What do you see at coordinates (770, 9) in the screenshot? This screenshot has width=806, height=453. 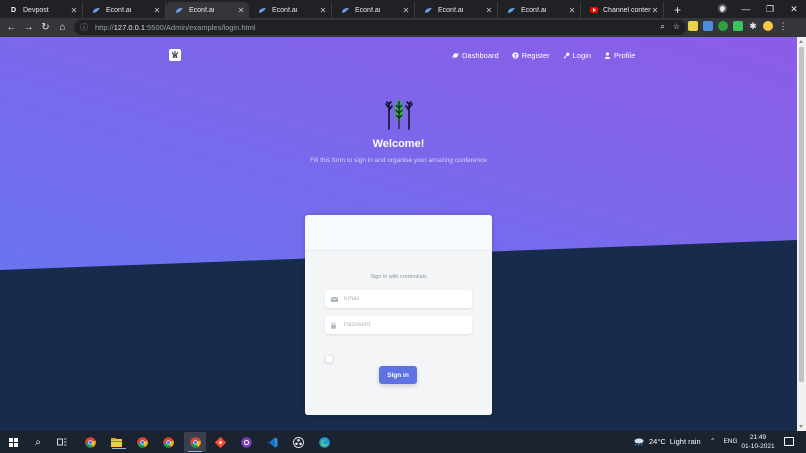 I see `restore-icon: ❐` at bounding box center [770, 9].